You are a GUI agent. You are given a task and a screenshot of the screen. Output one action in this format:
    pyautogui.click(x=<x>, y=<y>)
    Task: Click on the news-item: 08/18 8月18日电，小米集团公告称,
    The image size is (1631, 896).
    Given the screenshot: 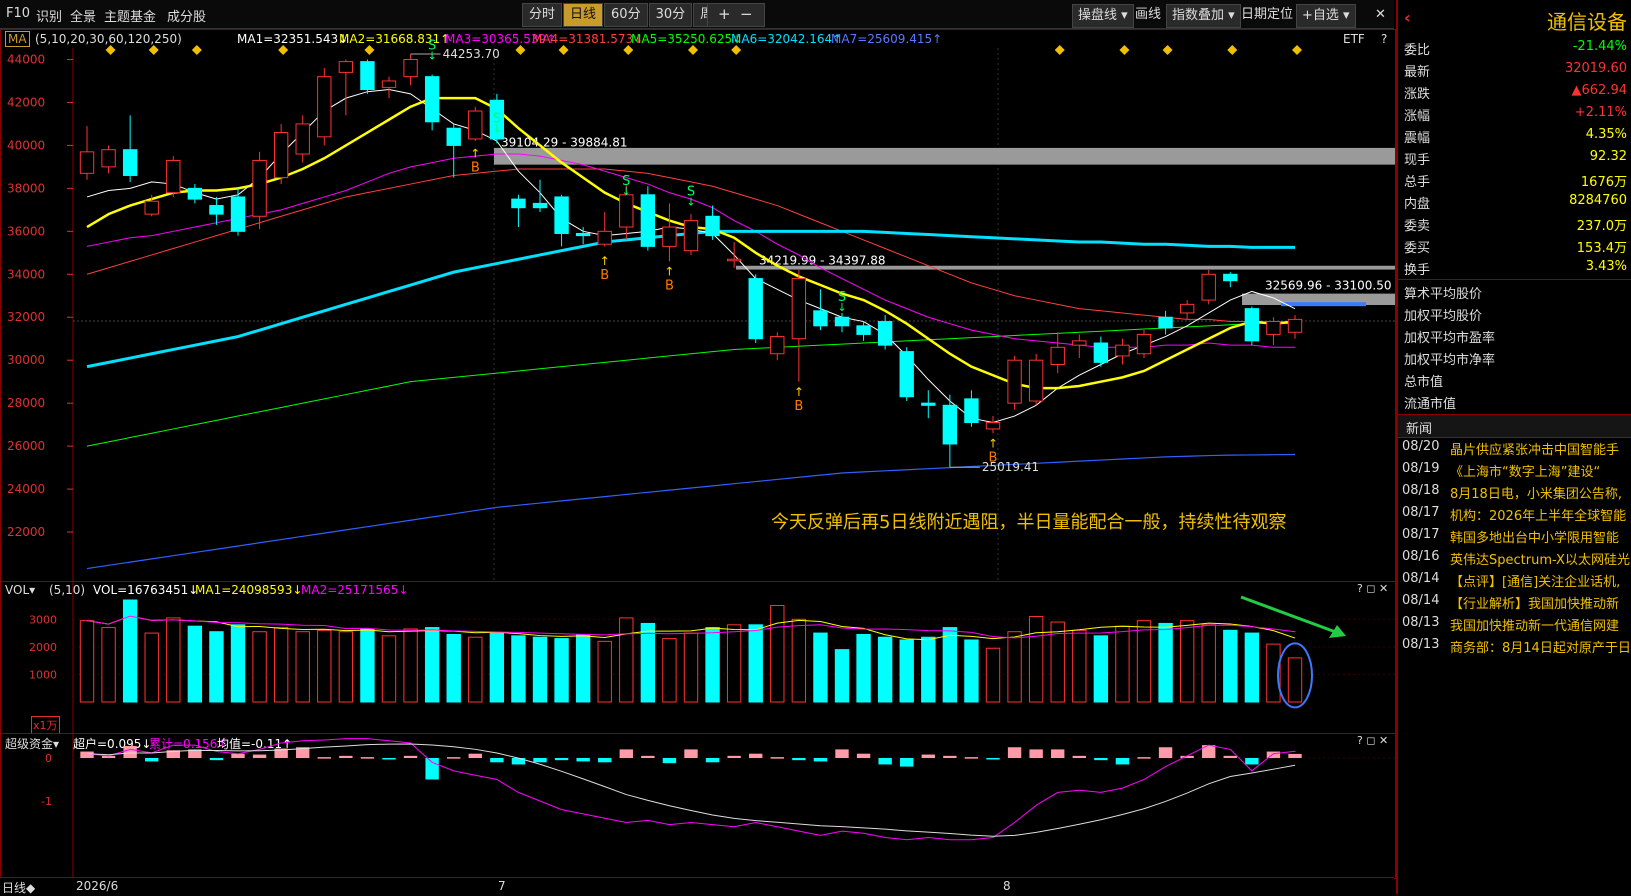 What is the action you would take?
    pyautogui.click(x=1514, y=492)
    